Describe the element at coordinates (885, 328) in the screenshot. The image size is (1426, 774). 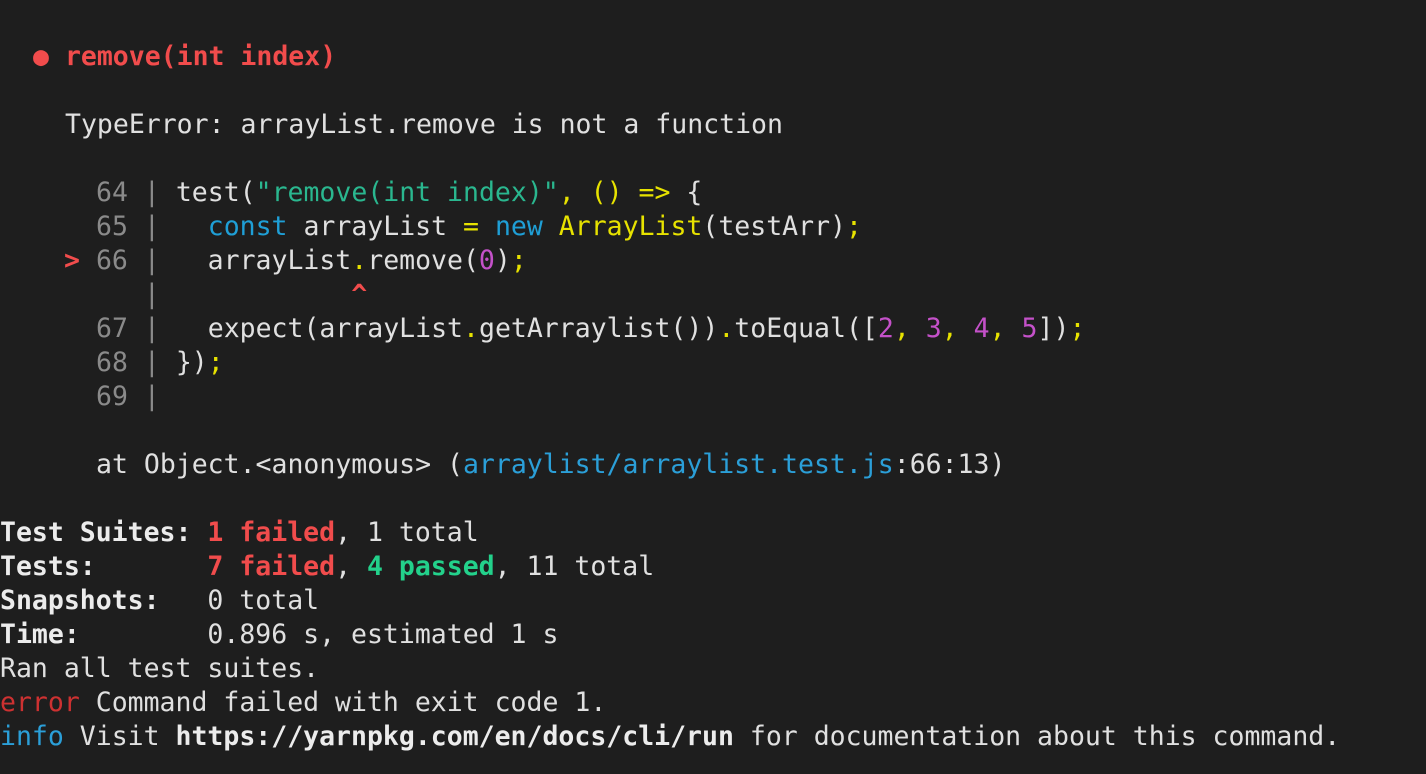
I see `code-token: 2` at that location.